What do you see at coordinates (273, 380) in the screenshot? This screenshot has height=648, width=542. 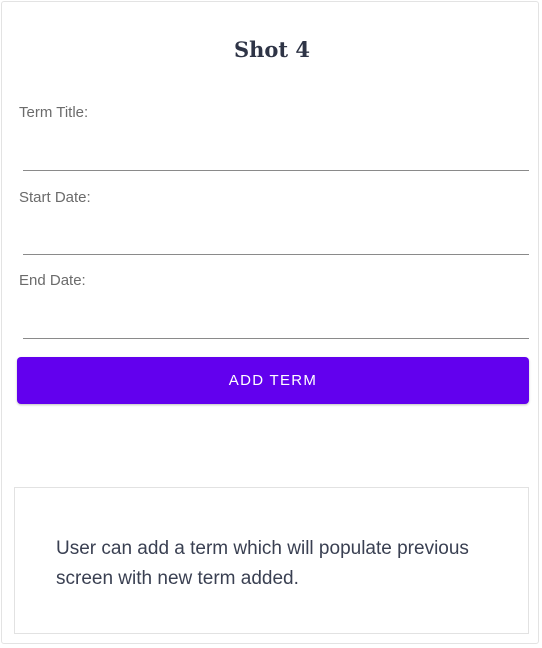 I see `add-term-button: ADD TERM` at bounding box center [273, 380].